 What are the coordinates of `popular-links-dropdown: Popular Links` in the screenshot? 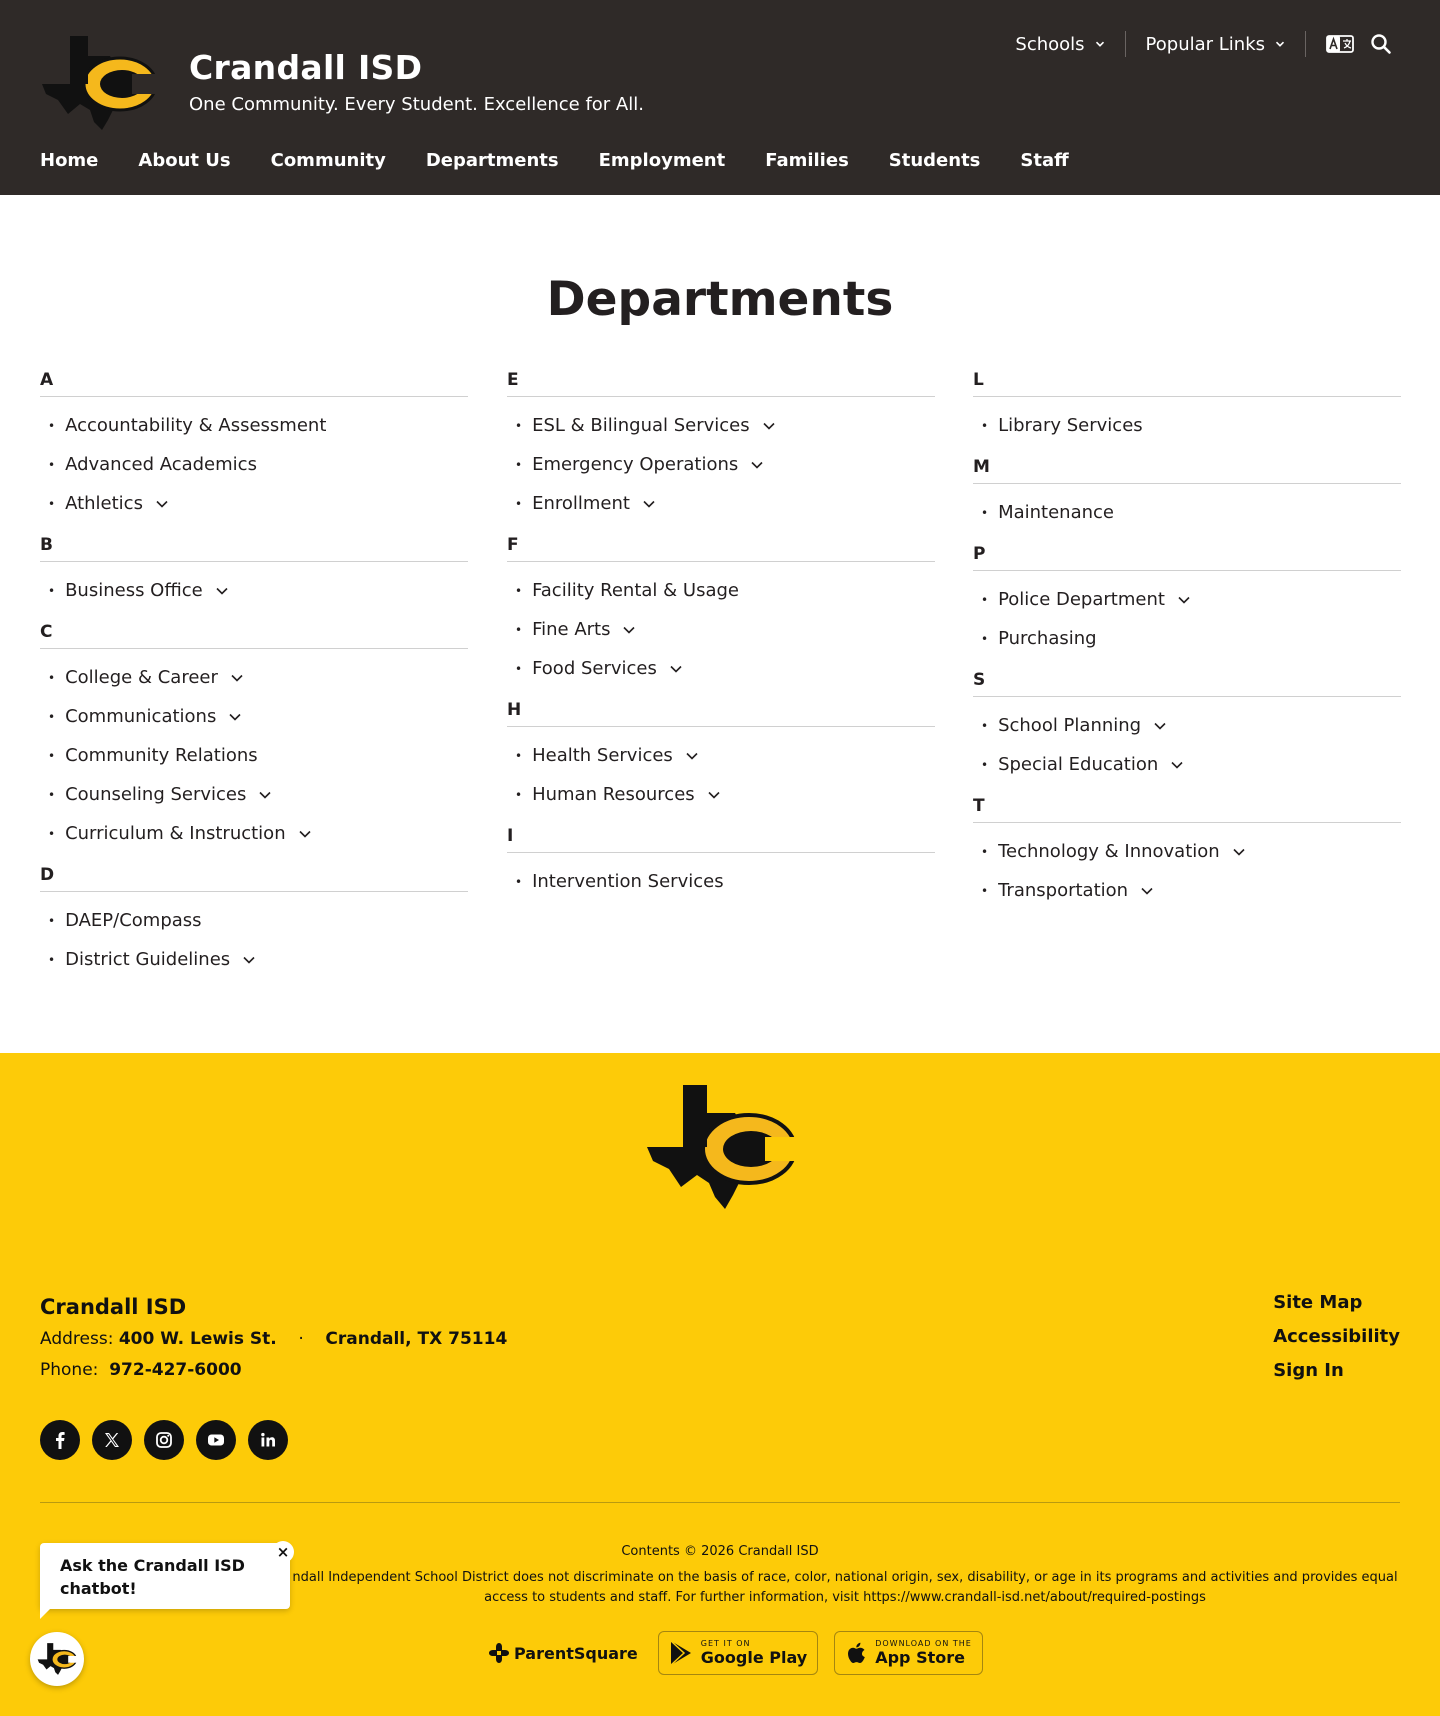 It's located at (1215, 44).